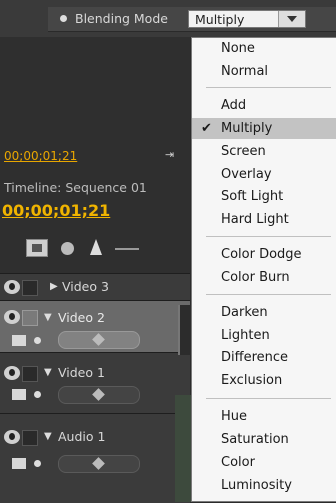  Describe the element at coordinates (12, 437) in the screenshot. I see `speaker-icon` at that location.